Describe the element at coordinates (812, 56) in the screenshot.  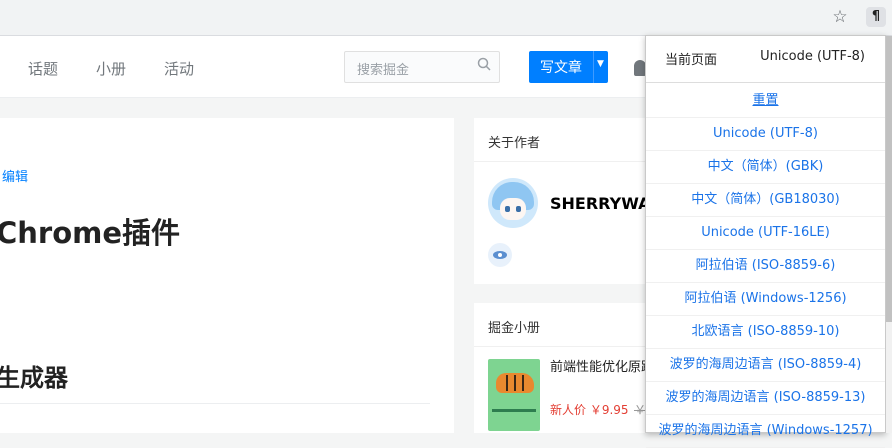
I see `current-encoding-value: Unicode (UTF-8)` at that location.